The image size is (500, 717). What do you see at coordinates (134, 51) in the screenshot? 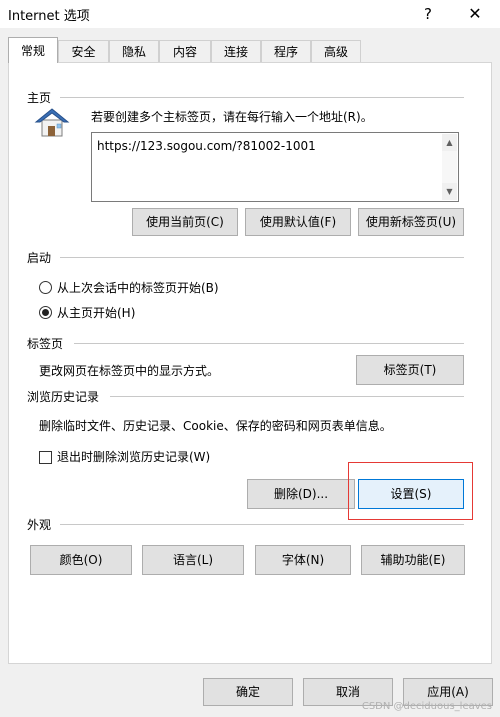
I see `tab-privacy: 隐私` at bounding box center [134, 51].